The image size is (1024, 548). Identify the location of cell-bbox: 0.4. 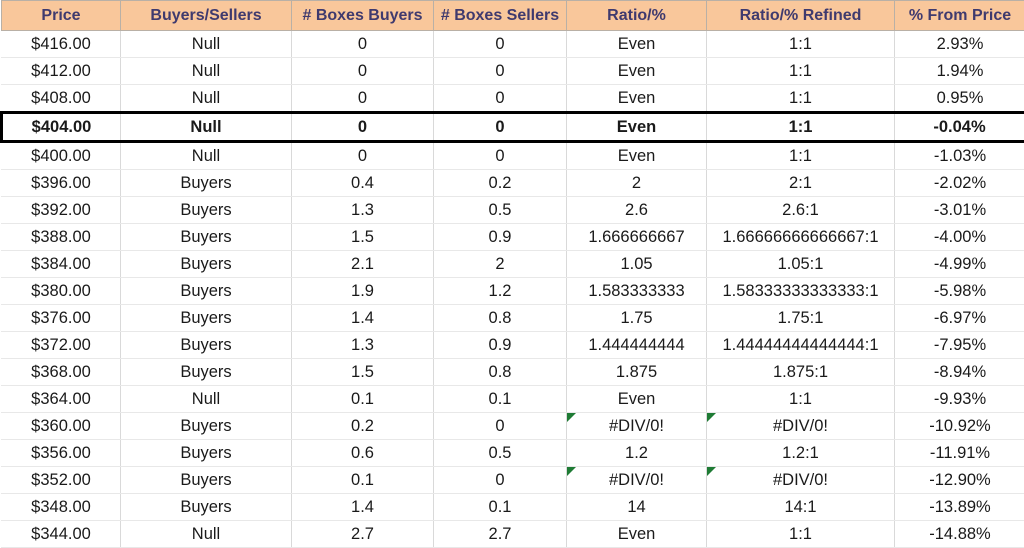
(363, 183).